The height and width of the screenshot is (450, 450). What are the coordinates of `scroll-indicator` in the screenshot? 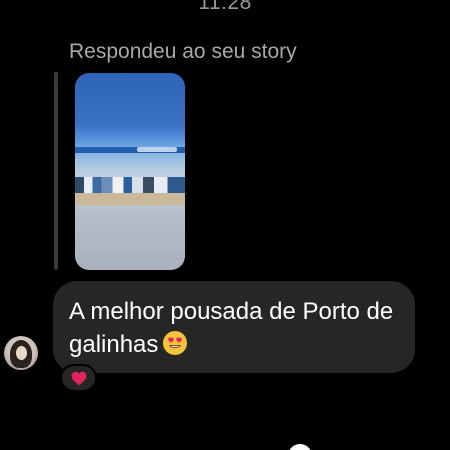 It's located at (300, 447).